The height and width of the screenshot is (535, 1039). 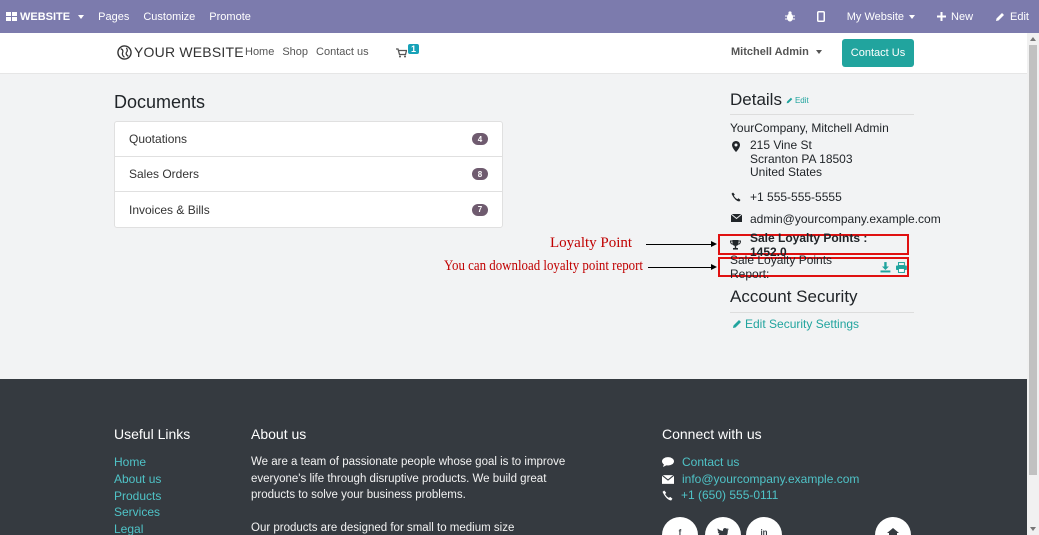 What do you see at coordinates (11, 16) in the screenshot?
I see `apps-grid-icon` at bounding box center [11, 16].